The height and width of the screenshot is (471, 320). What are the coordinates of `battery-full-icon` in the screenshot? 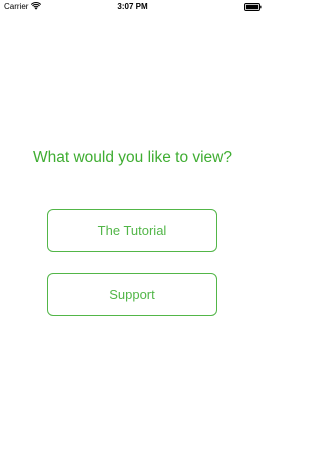 It's located at (253, 7).